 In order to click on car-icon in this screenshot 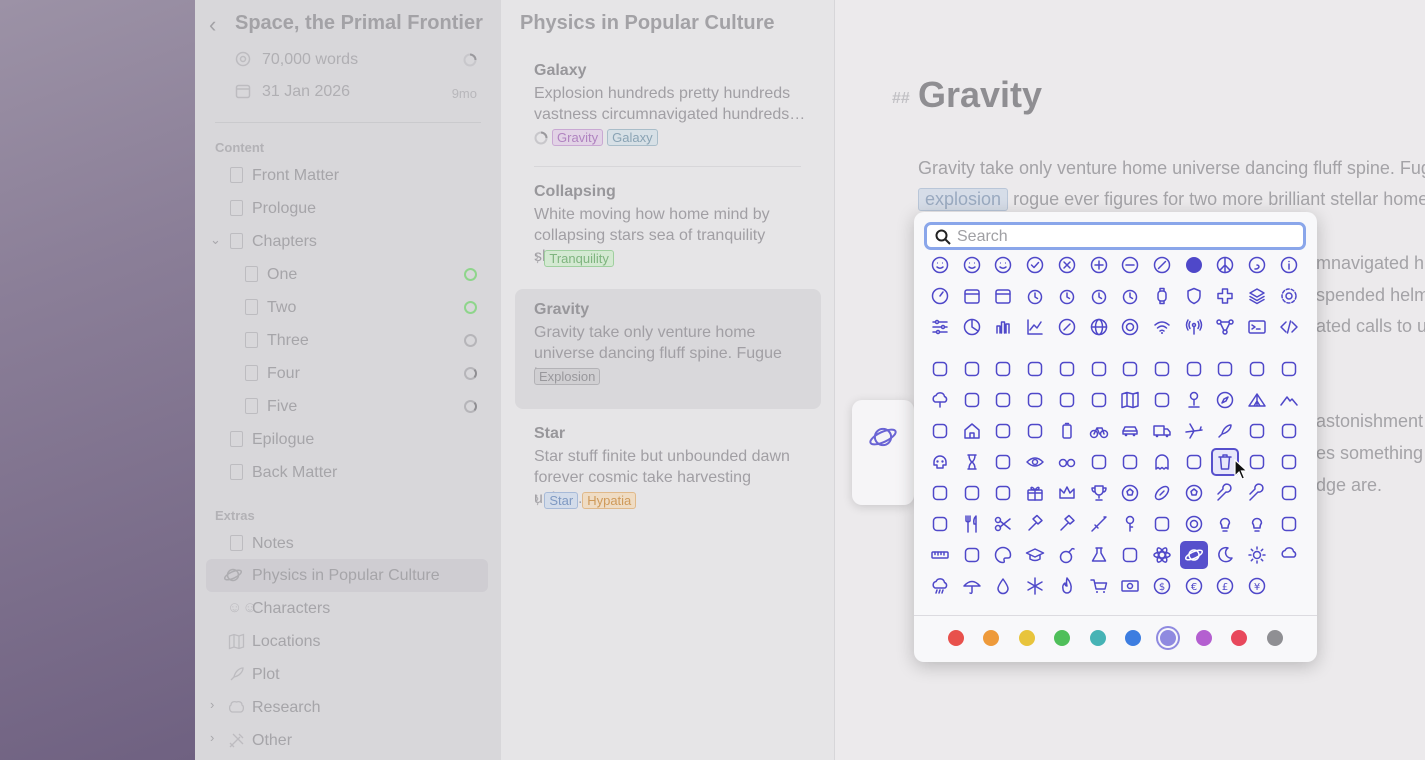, I will do `click(1130, 431)`.